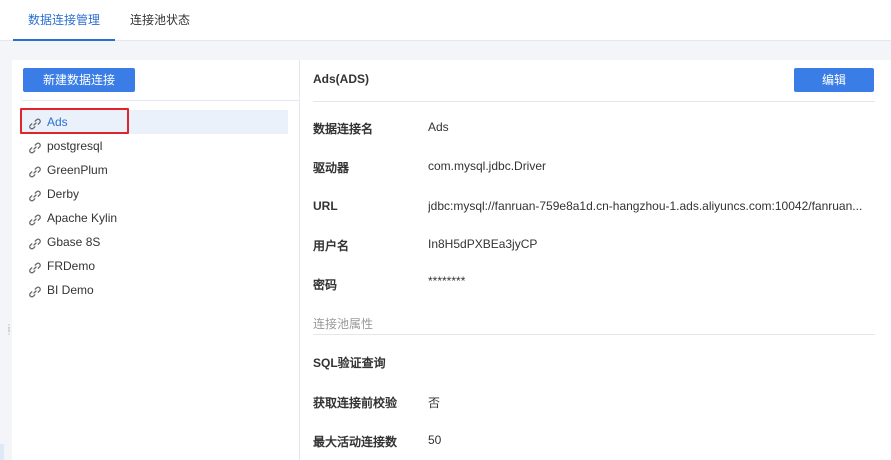 The image size is (891, 460). I want to click on field-label-sql-validation-query: SQL验证查询, so click(349, 363).